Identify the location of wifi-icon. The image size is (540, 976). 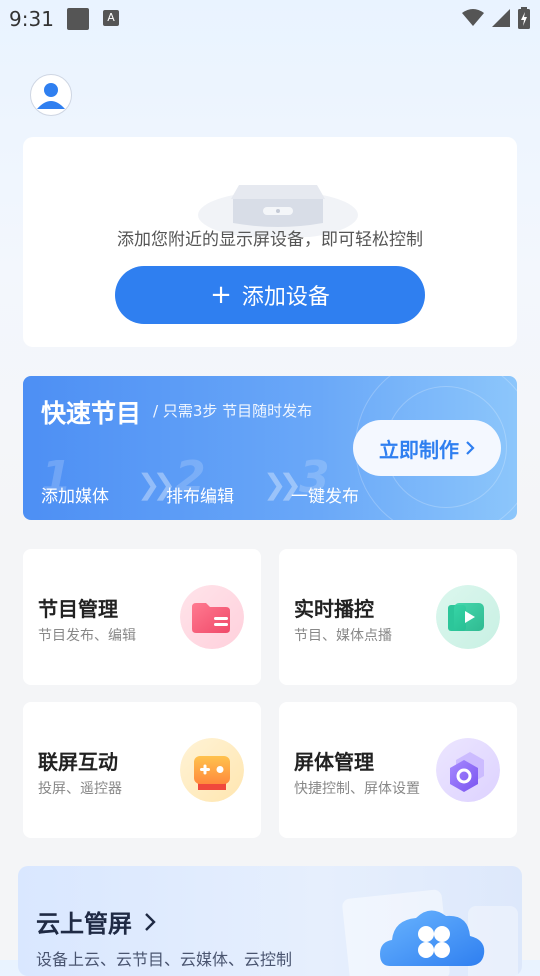
(473, 17).